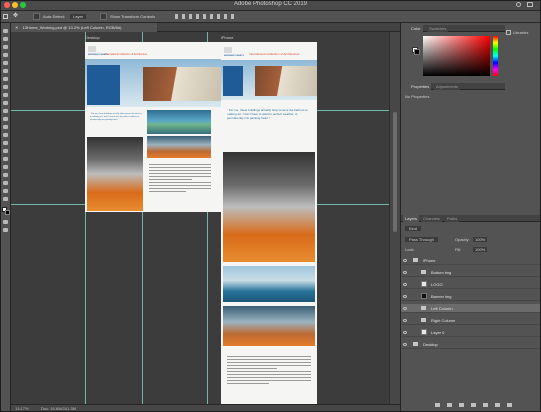  I want to click on banner-image, so click(153, 83).